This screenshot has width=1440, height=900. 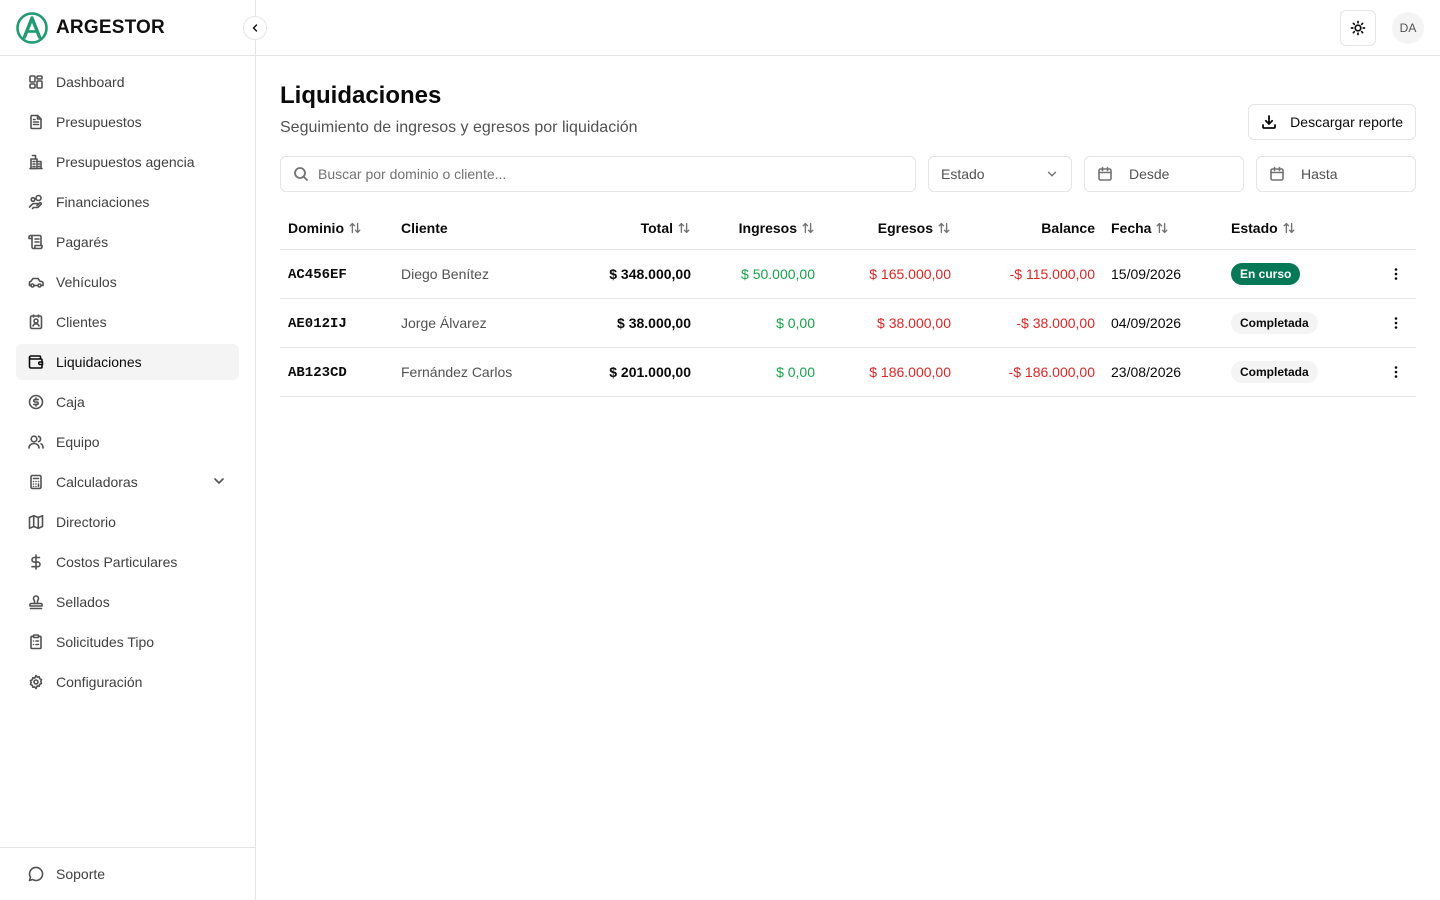 I want to click on stamp-icon, so click(x=36, y=602).